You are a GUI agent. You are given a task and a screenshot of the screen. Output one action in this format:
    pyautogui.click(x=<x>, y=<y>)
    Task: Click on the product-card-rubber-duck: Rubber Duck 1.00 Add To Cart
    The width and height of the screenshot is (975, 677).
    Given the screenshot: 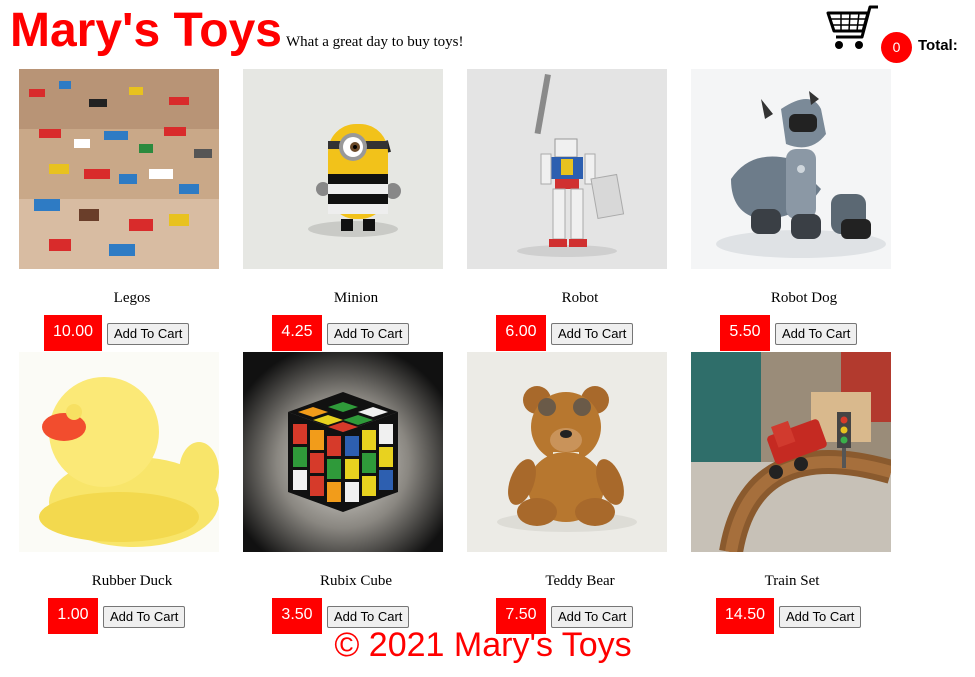 What is the action you would take?
    pyautogui.click(x=119, y=493)
    